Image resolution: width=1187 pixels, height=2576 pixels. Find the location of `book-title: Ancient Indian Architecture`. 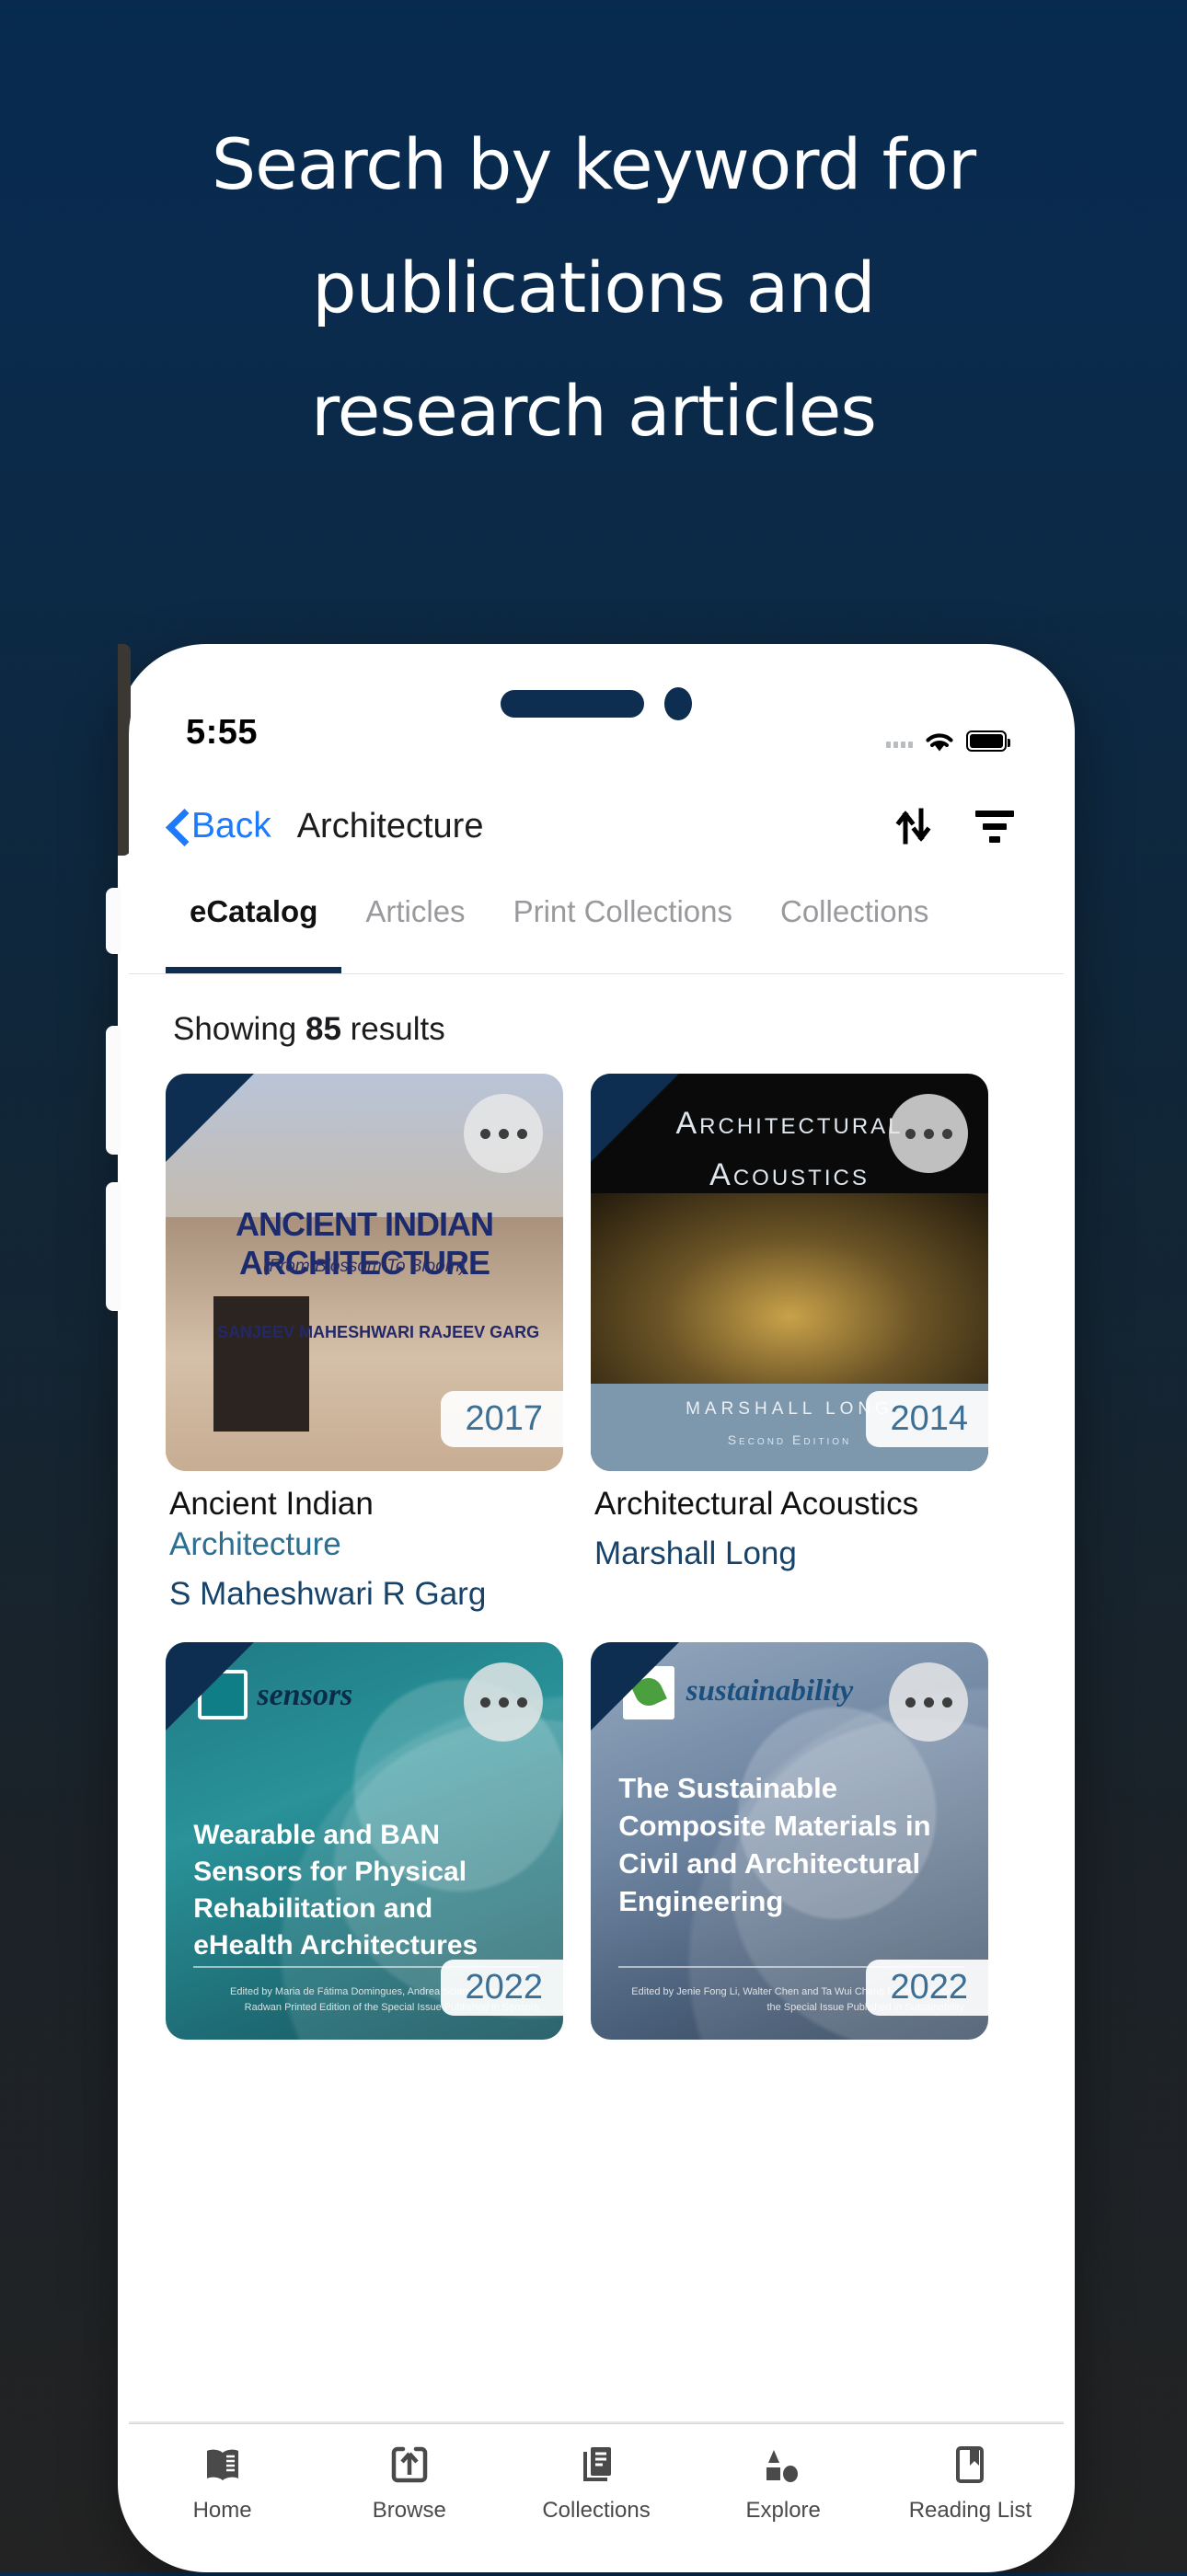

book-title: Ancient Indian Architecture is located at coordinates (364, 1524).